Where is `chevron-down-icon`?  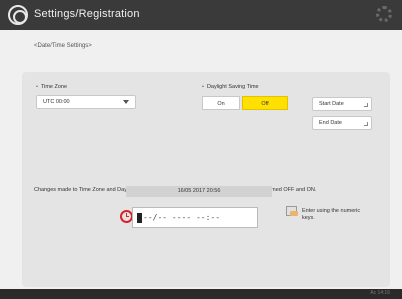 chevron-down-icon is located at coordinates (126, 102).